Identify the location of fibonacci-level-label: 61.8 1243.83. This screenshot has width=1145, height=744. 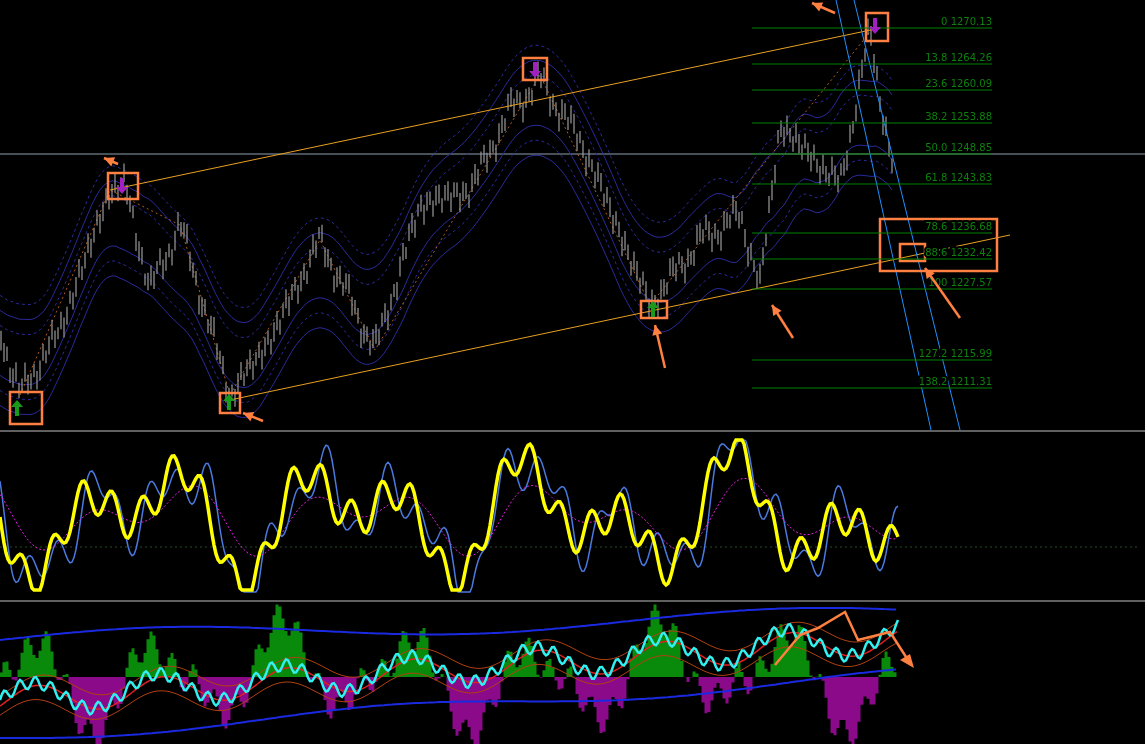
(958, 177).